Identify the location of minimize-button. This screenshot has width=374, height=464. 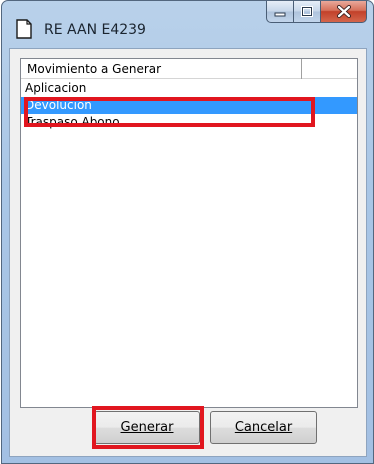
(279, 12).